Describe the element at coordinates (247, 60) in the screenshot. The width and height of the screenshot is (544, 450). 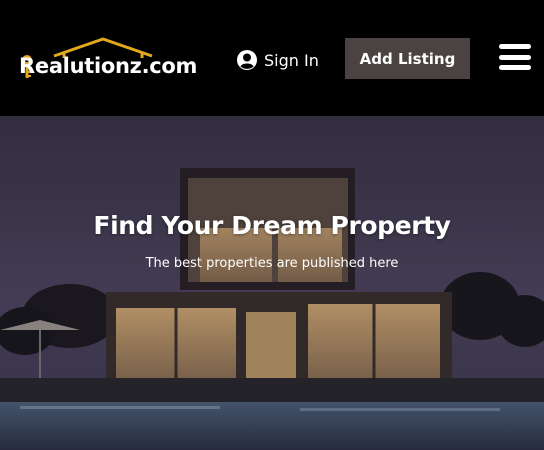
I see `user-circle-icon` at that location.